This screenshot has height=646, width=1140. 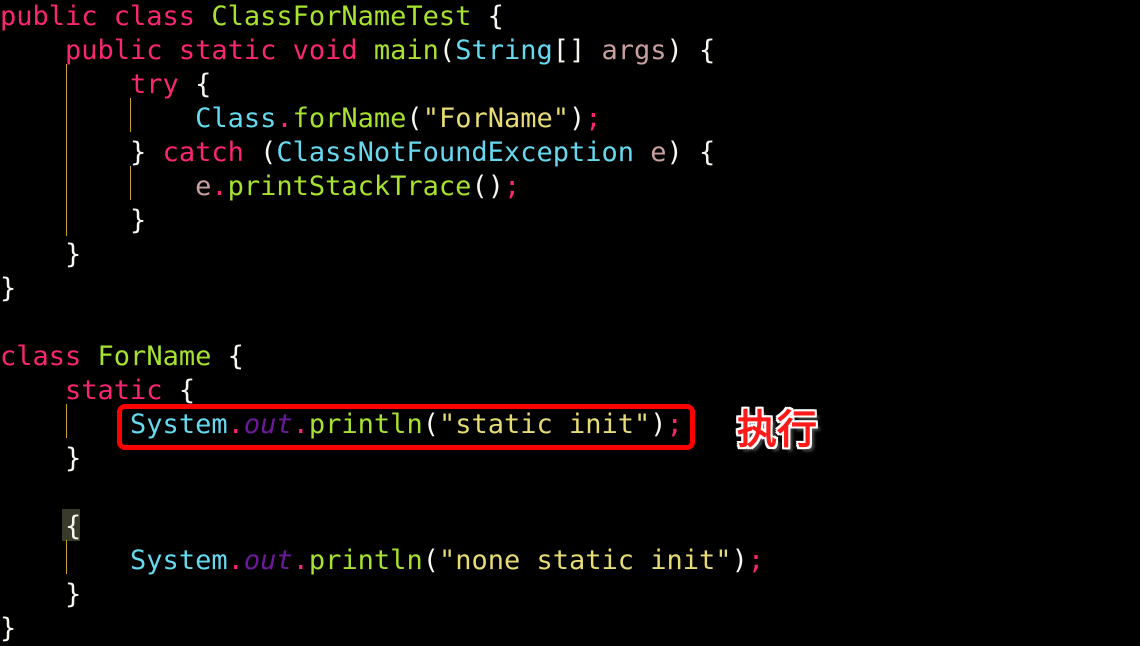 I want to click on code-token: catch, so click(x=203, y=152).